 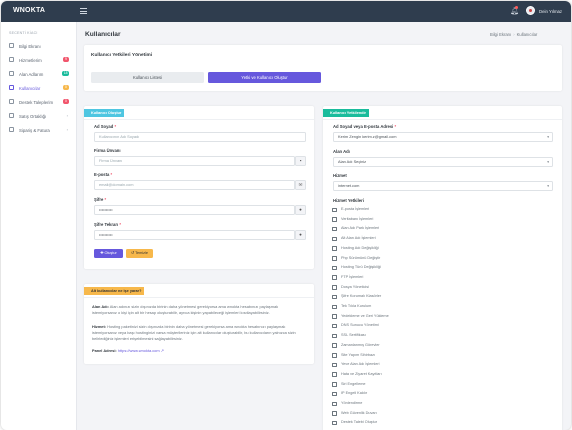 I want to click on users-icon, so click(x=11, y=87).